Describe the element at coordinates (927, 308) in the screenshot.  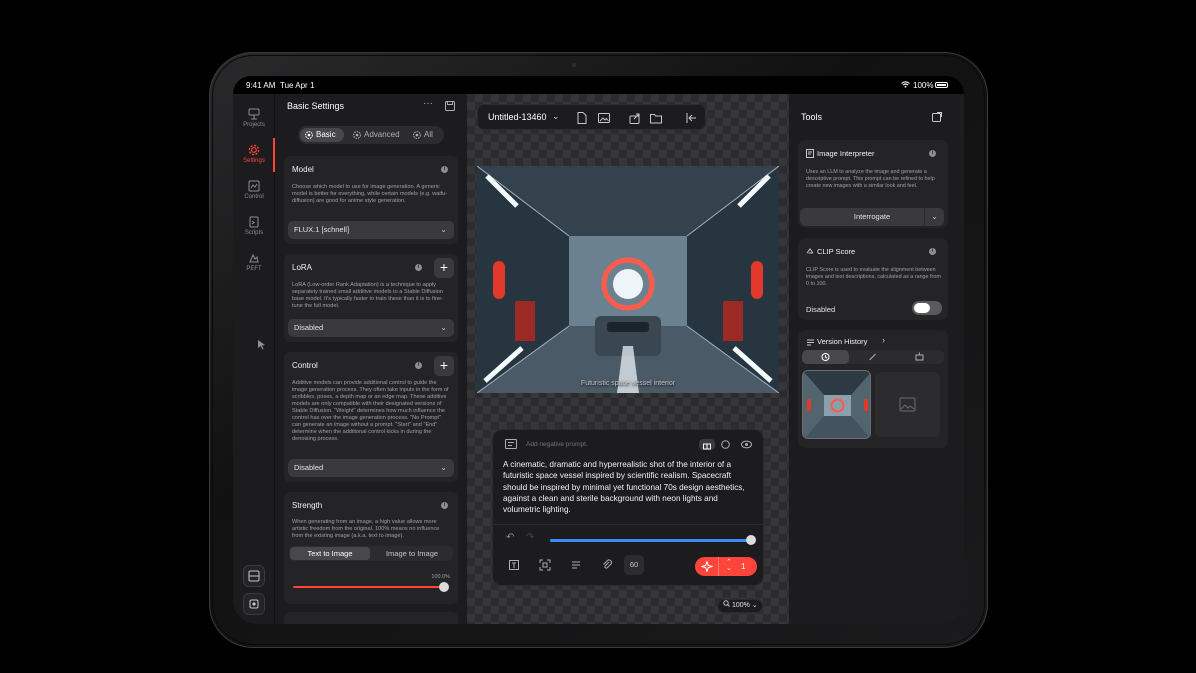
I see `clip-toggle` at that location.